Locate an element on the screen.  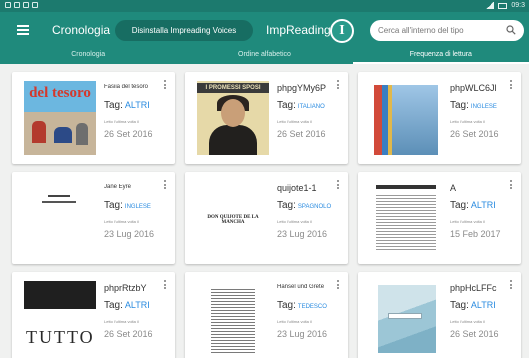
menu-icon is located at coordinates (23, 30).